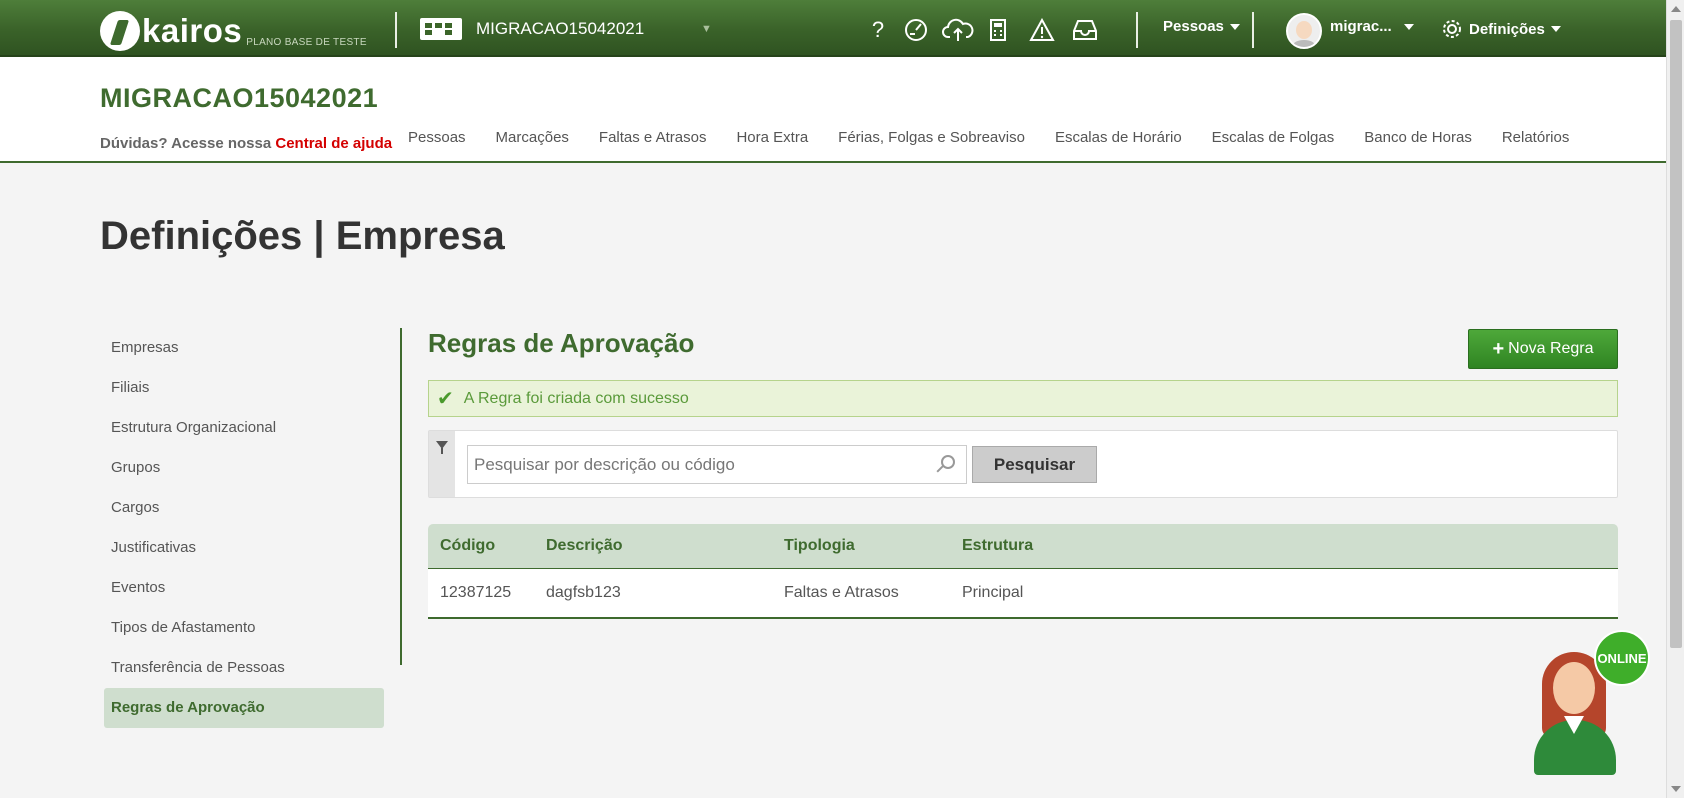  I want to click on nav-escalas-folgas: Escalas de Folgas, so click(1273, 137).